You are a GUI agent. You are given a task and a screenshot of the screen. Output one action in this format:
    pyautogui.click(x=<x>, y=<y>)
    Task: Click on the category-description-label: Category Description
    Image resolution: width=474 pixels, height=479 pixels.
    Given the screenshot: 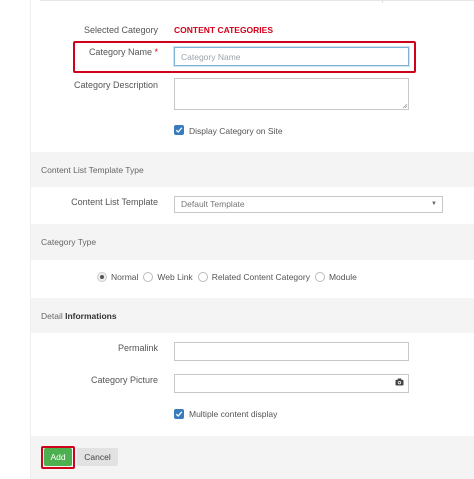 What is the action you would take?
    pyautogui.click(x=115, y=85)
    